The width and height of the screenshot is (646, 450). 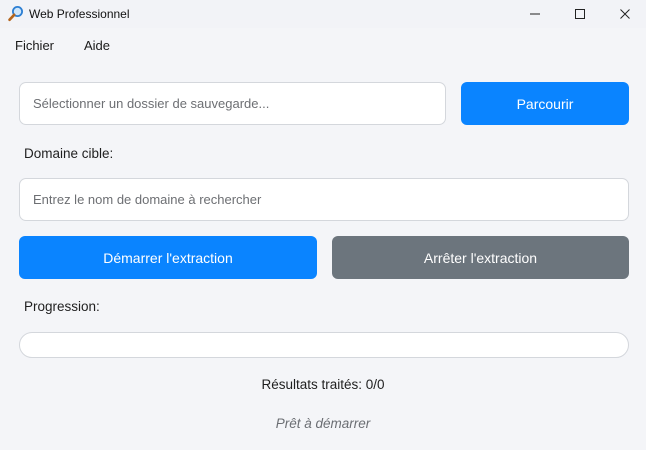 I want to click on close-button, so click(x=624, y=14).